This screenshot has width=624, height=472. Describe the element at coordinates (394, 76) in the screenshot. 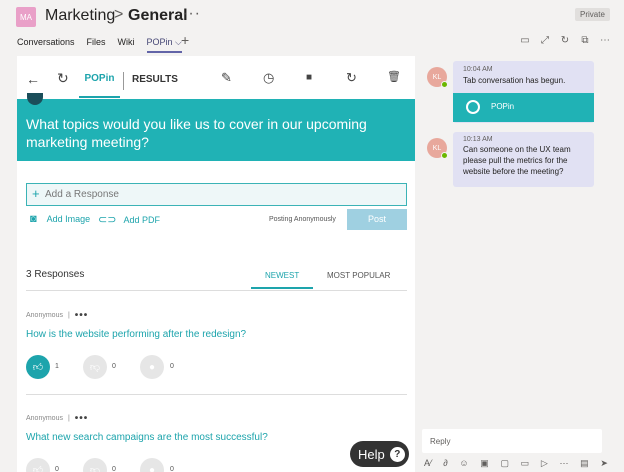

I see `trash-icon: 🗑` at that location.